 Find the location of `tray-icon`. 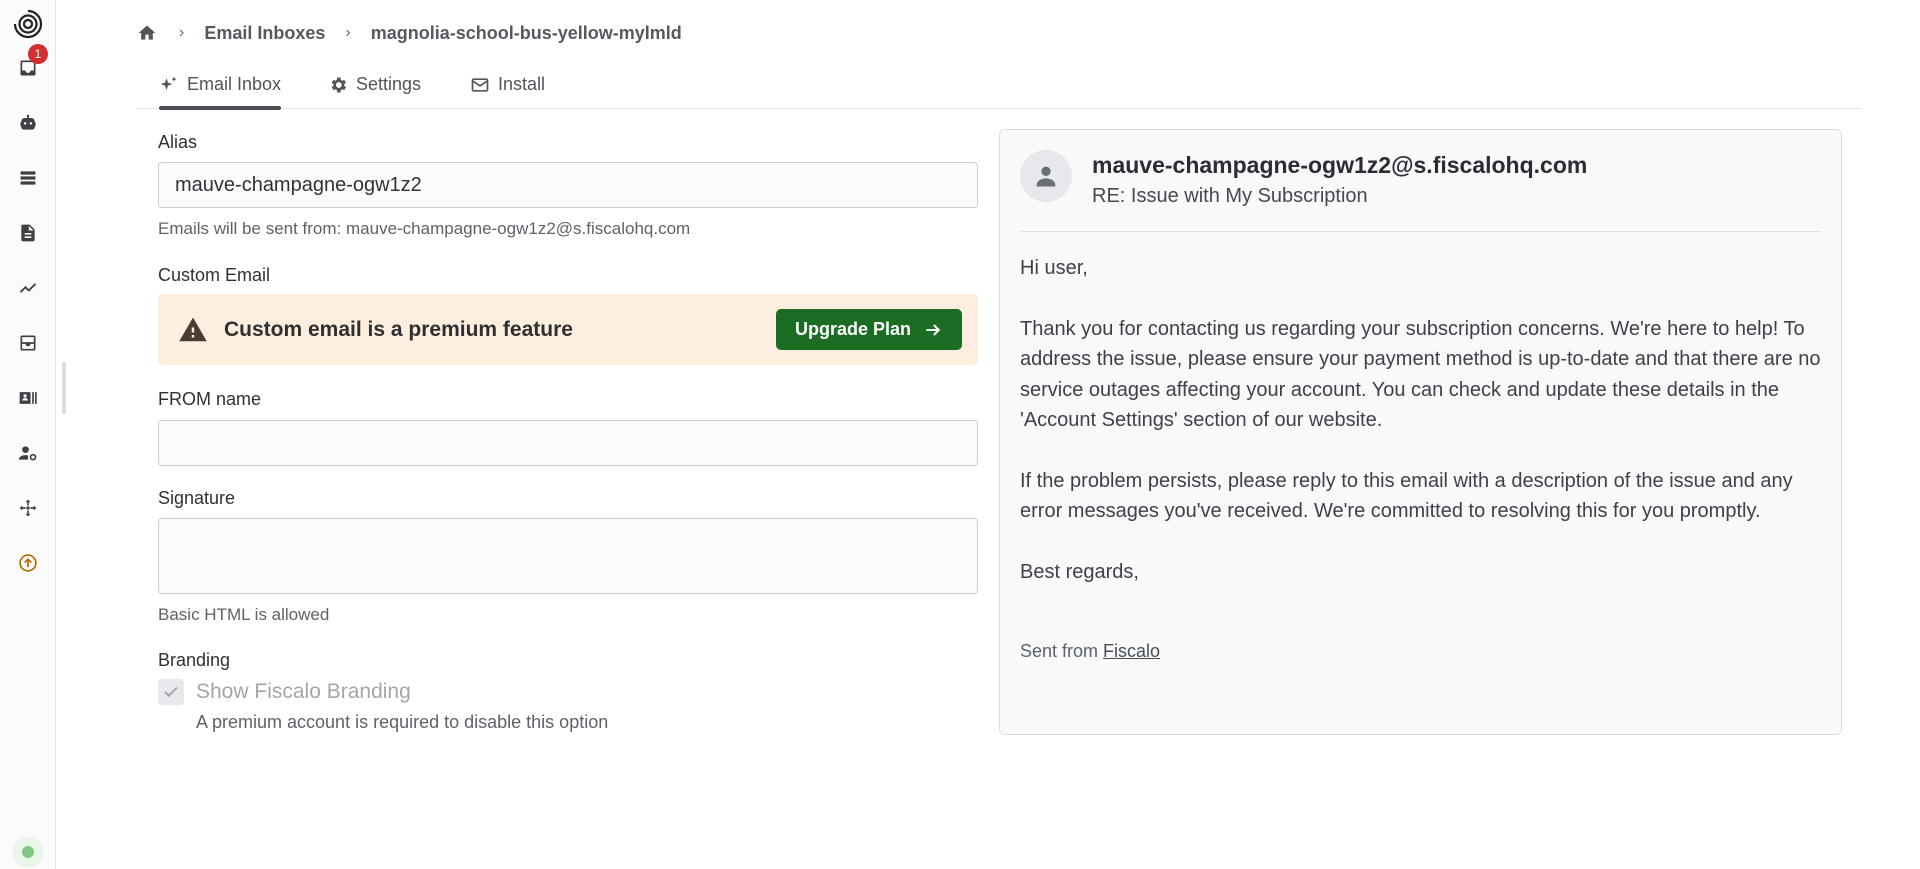

tray-icon is located at coordinates (28, 343).